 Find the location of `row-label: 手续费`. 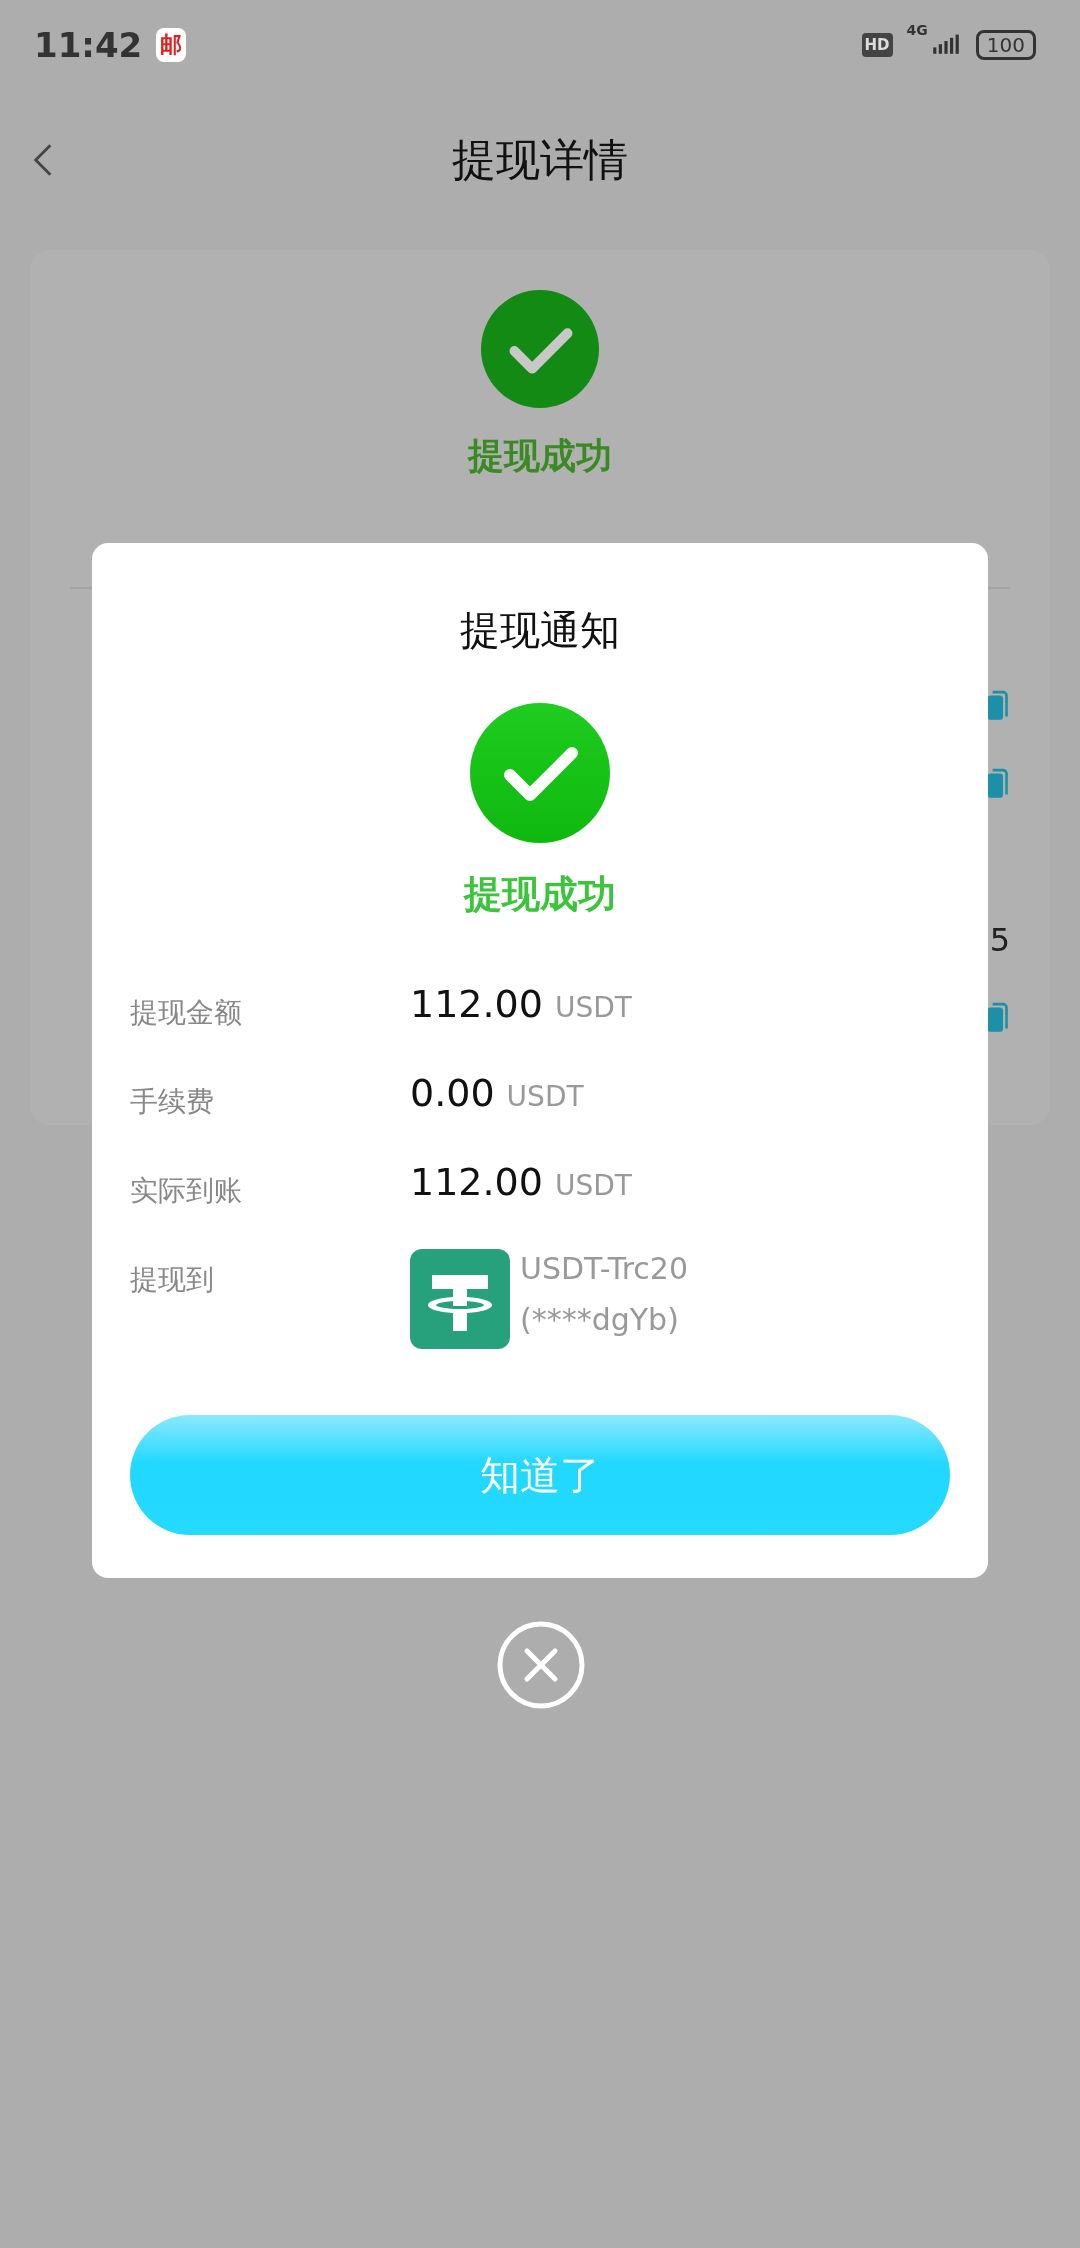

row-label: 手续费 is located at coordinates (172, 1102).